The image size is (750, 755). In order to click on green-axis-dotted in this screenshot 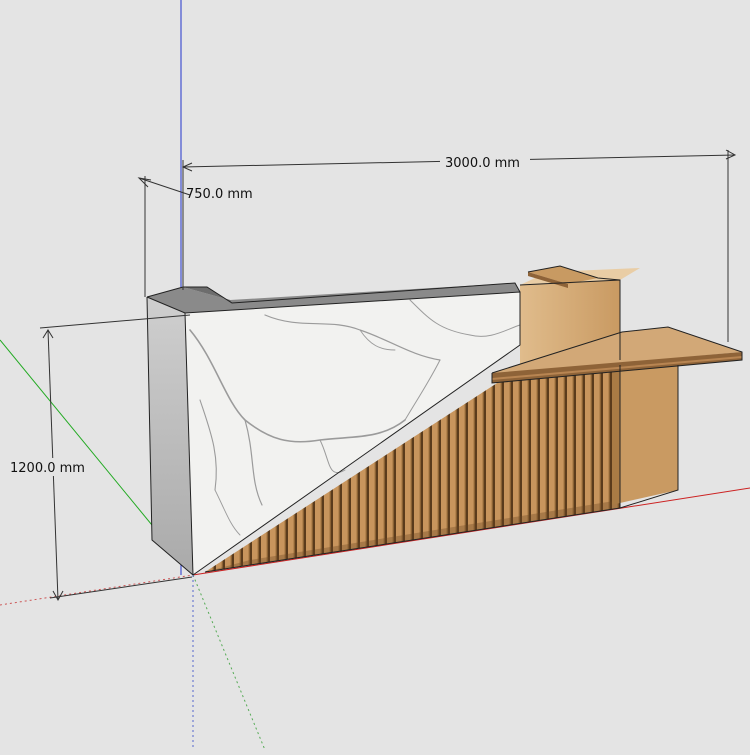, I will do `click(229, 662)`.